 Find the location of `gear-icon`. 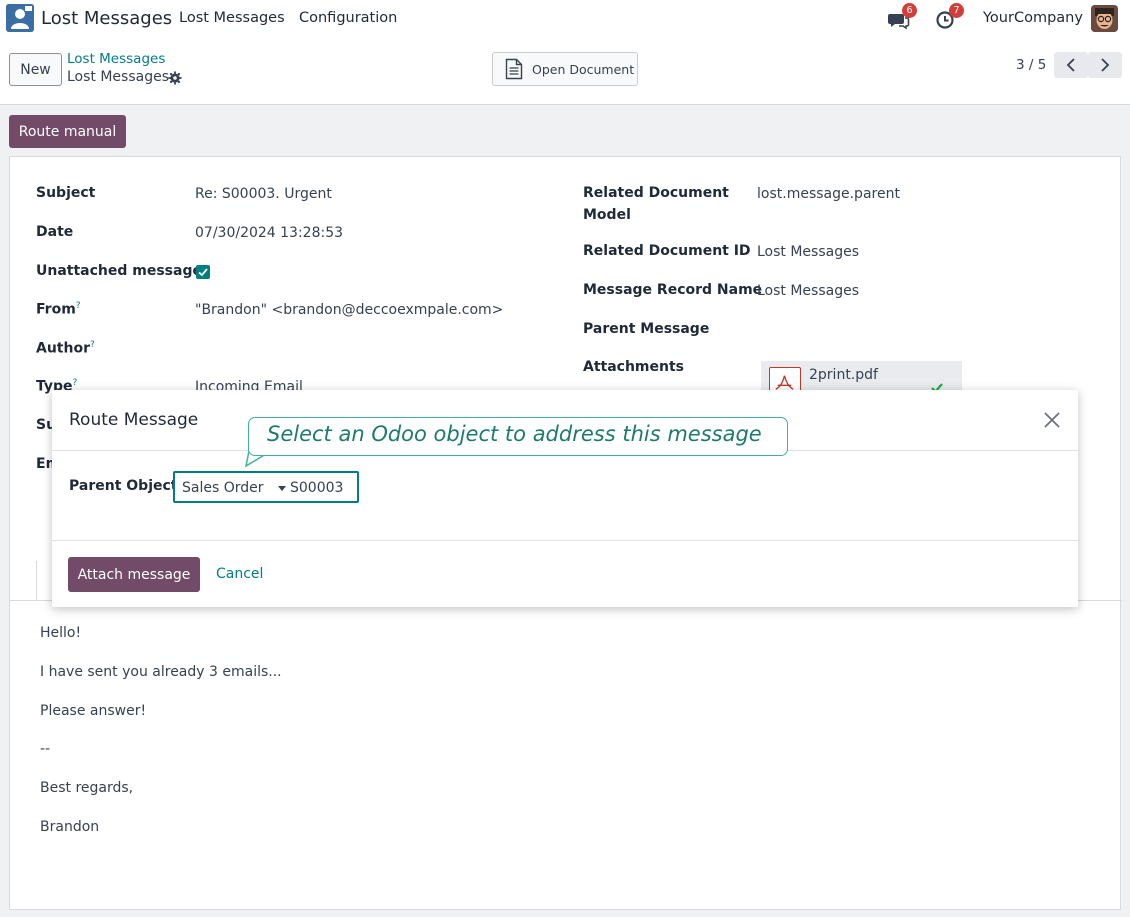

gear-icon is located at coordinates (175, 78).